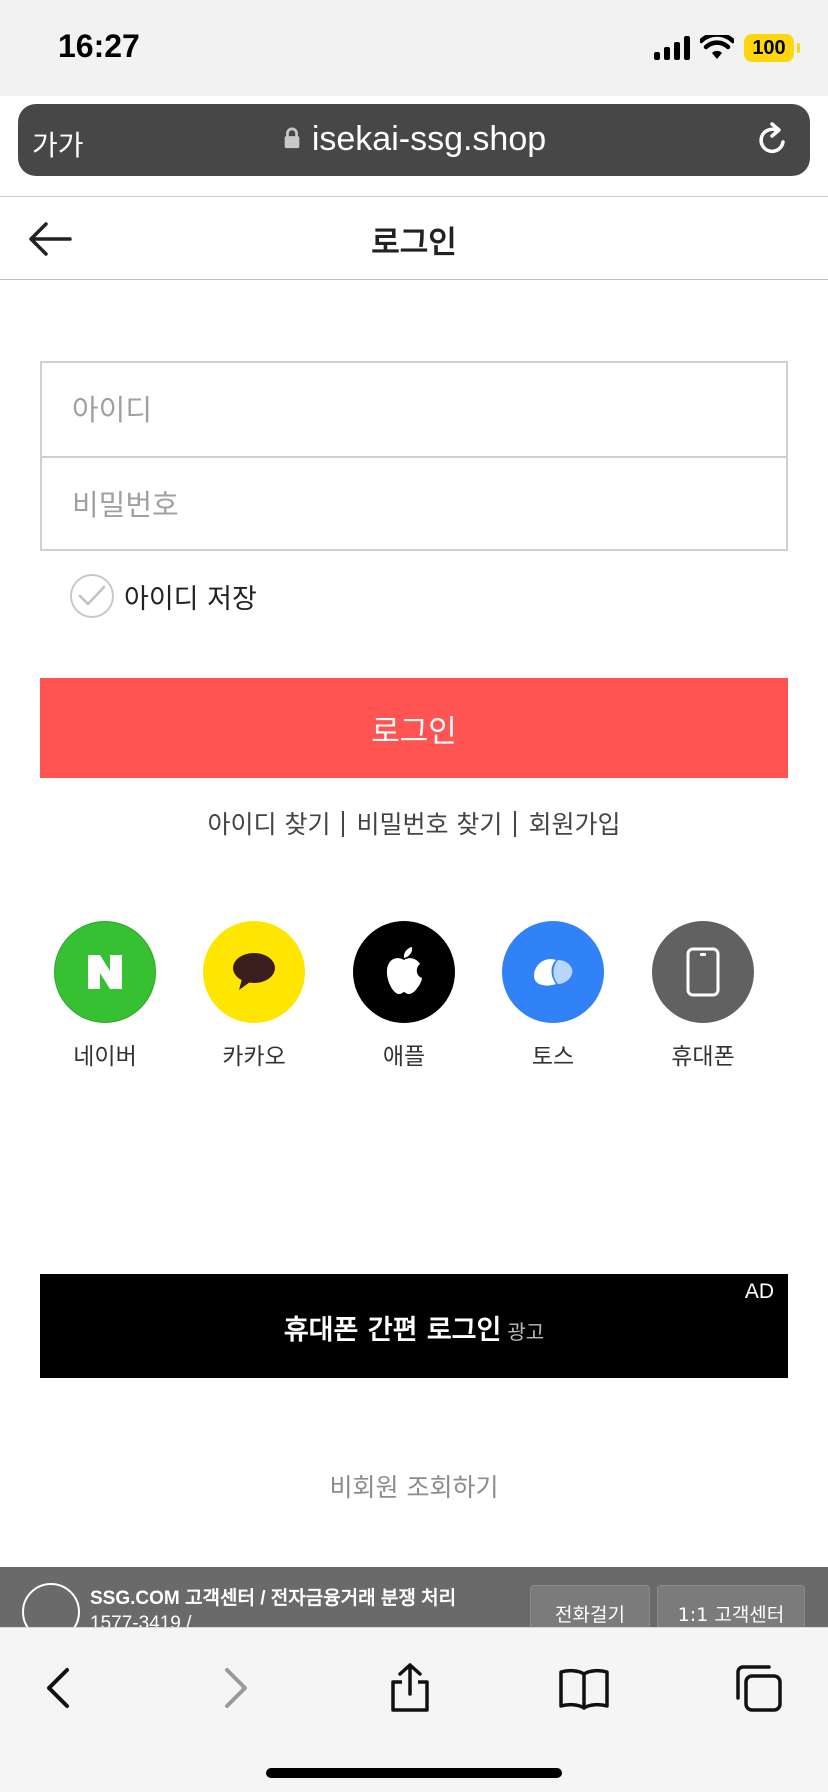  I want to click on forward-icon, so click(236, 1688).